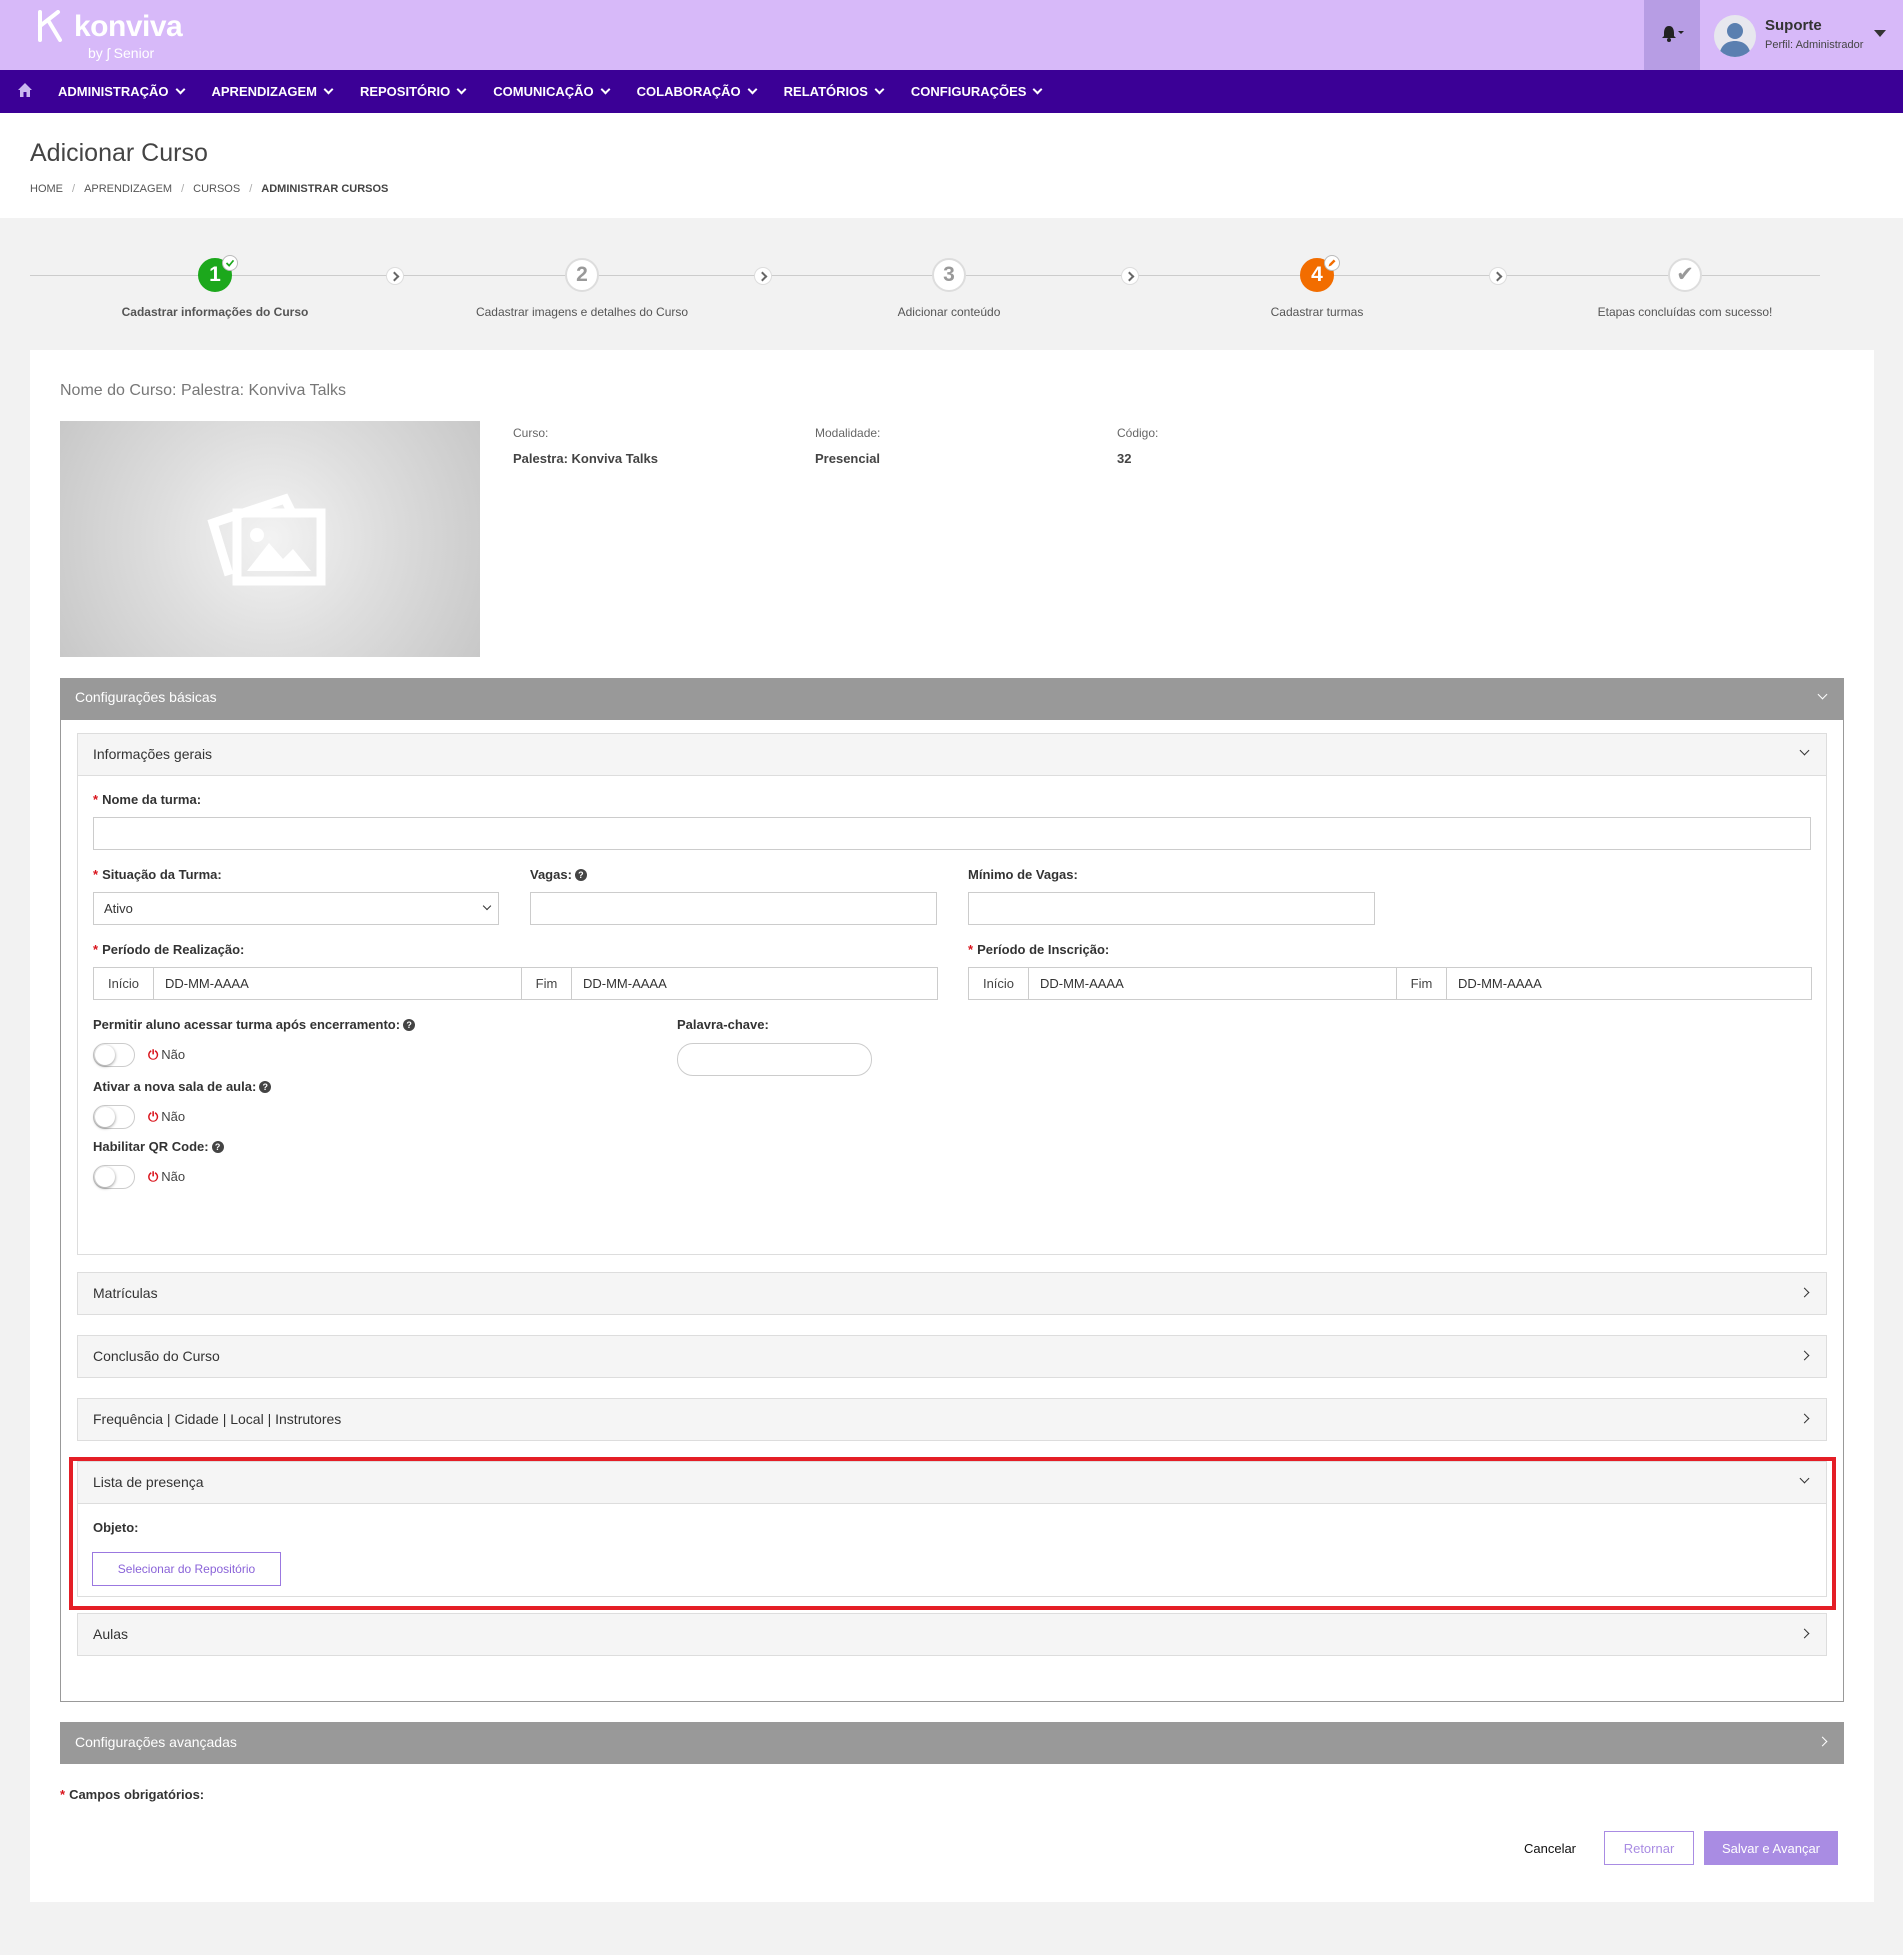  What do you see at coordinates (1023, 874) in the screenshot?
I see `minimo-vagas-label: Mínimo de Vagas:` at bounding box center [1023, 874].